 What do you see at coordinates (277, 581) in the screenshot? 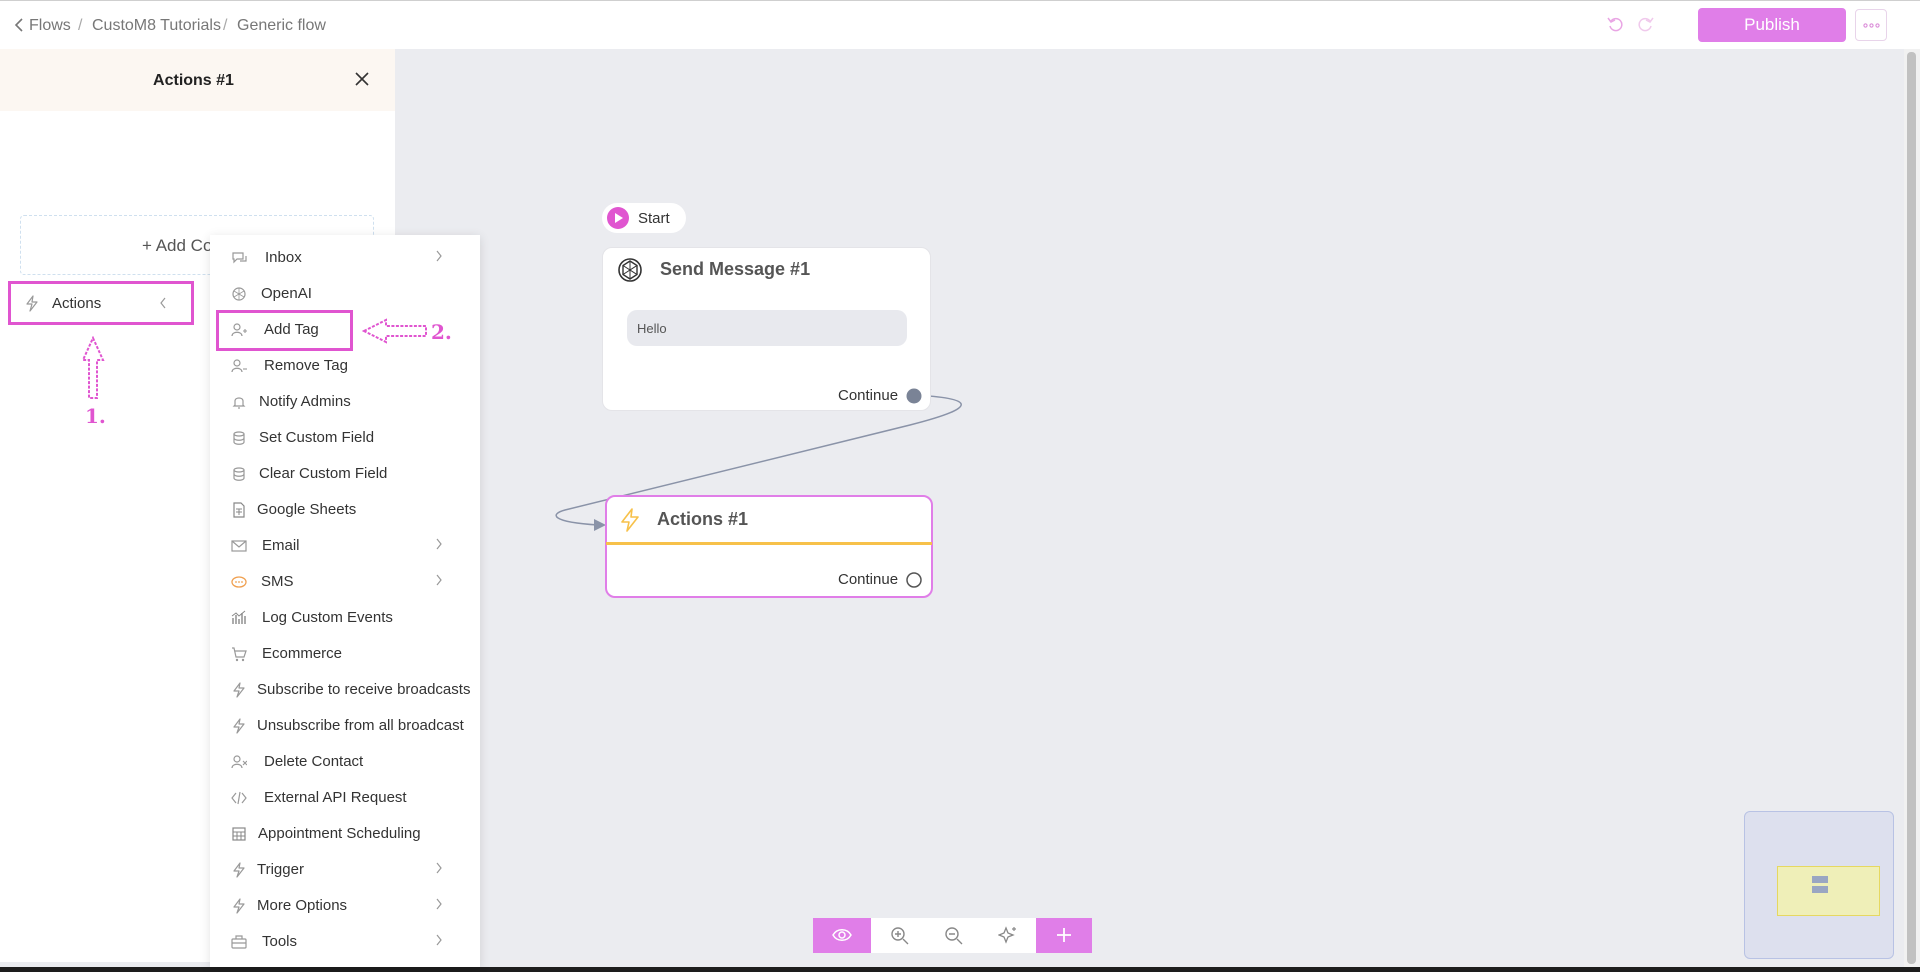
I see `menu-item-label: SMS` at bounding box center [277, 581].